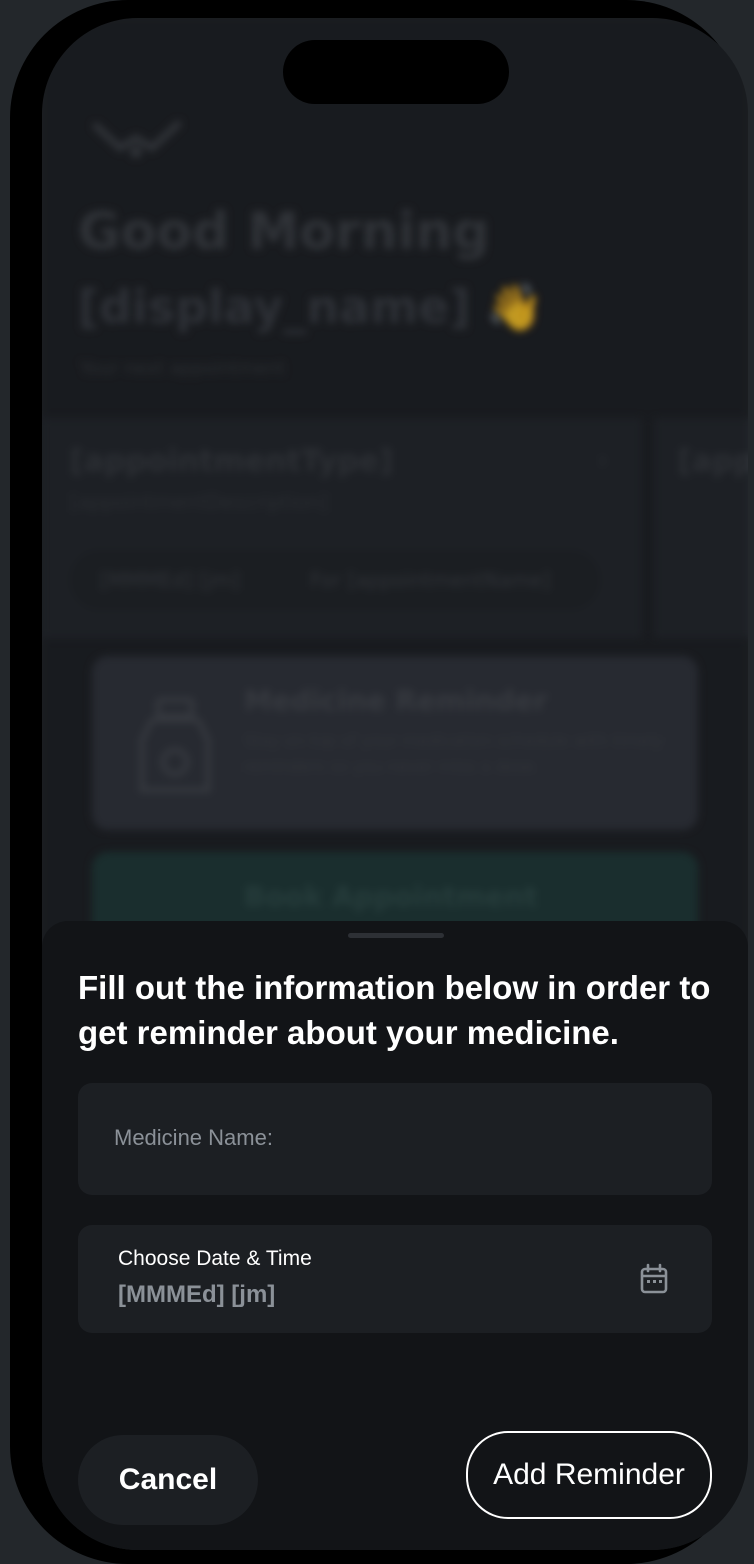 The width and height of the screenshot is (754, 1564). Describe the element at coordinates (395, 1139) in the screenshot. I see `medicine-name-field: Medicine Name:` at that location.